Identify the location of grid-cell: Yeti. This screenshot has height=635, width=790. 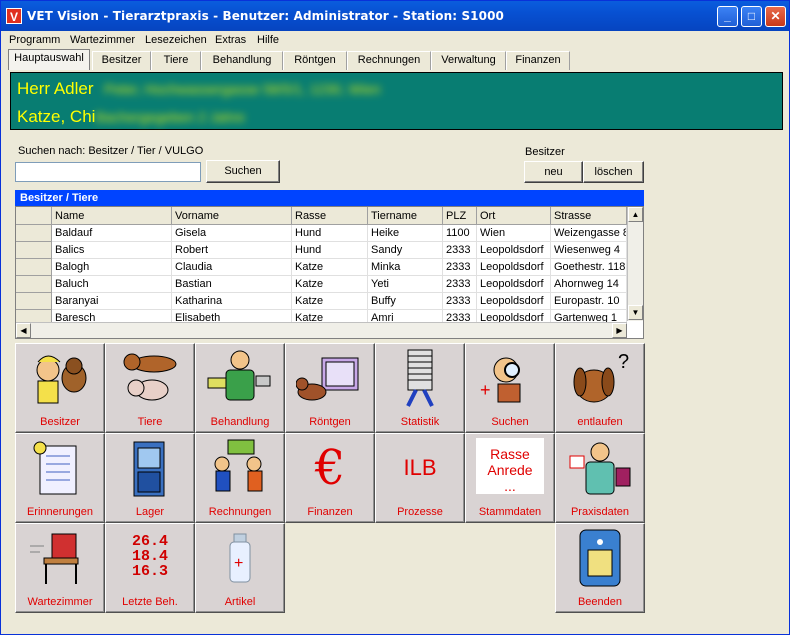
(405, 284).